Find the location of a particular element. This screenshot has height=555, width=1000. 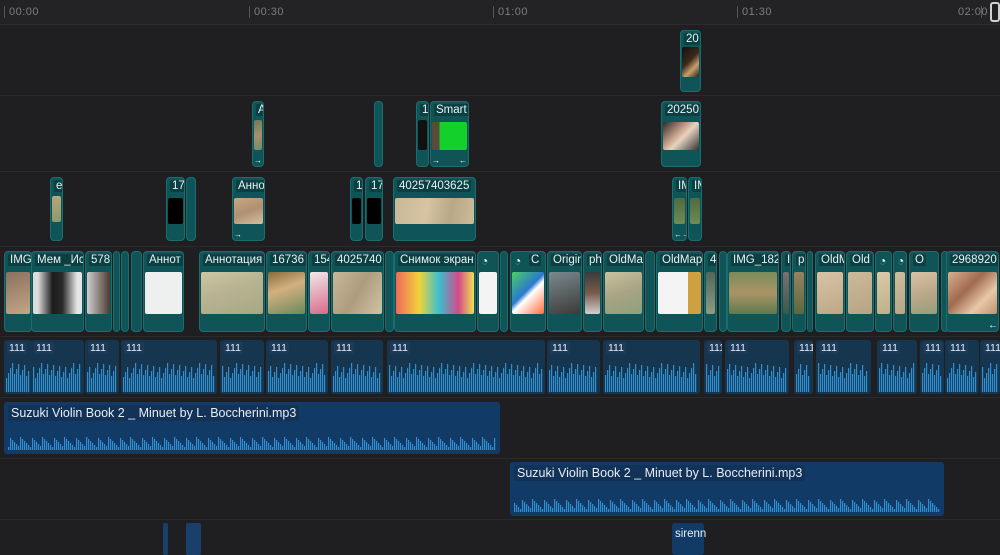

video-clip: 4025740 is located at coordinates (357, 291).